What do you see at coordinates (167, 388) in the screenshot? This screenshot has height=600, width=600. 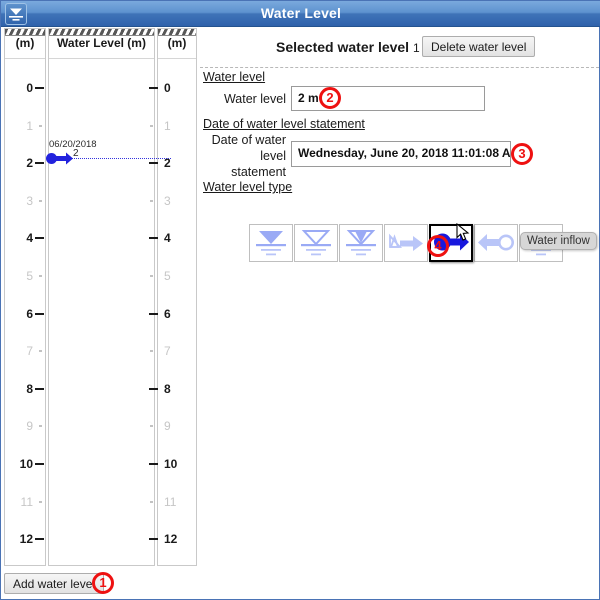 I see `right-axis-tick-label: 8` at bounding box center [167, 388].